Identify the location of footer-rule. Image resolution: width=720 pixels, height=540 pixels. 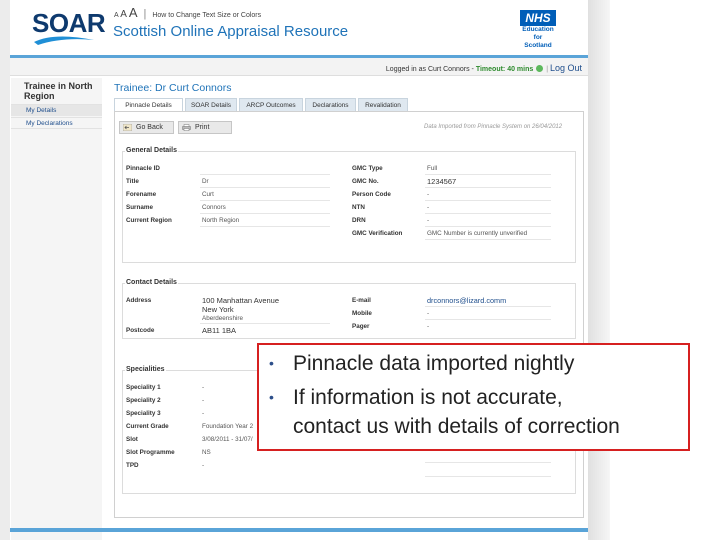
(299, 530).